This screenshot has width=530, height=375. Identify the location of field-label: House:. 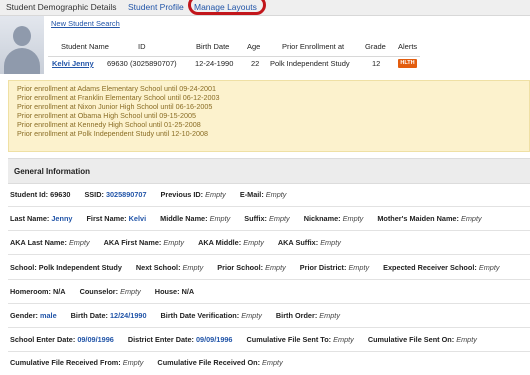
(167, 291).